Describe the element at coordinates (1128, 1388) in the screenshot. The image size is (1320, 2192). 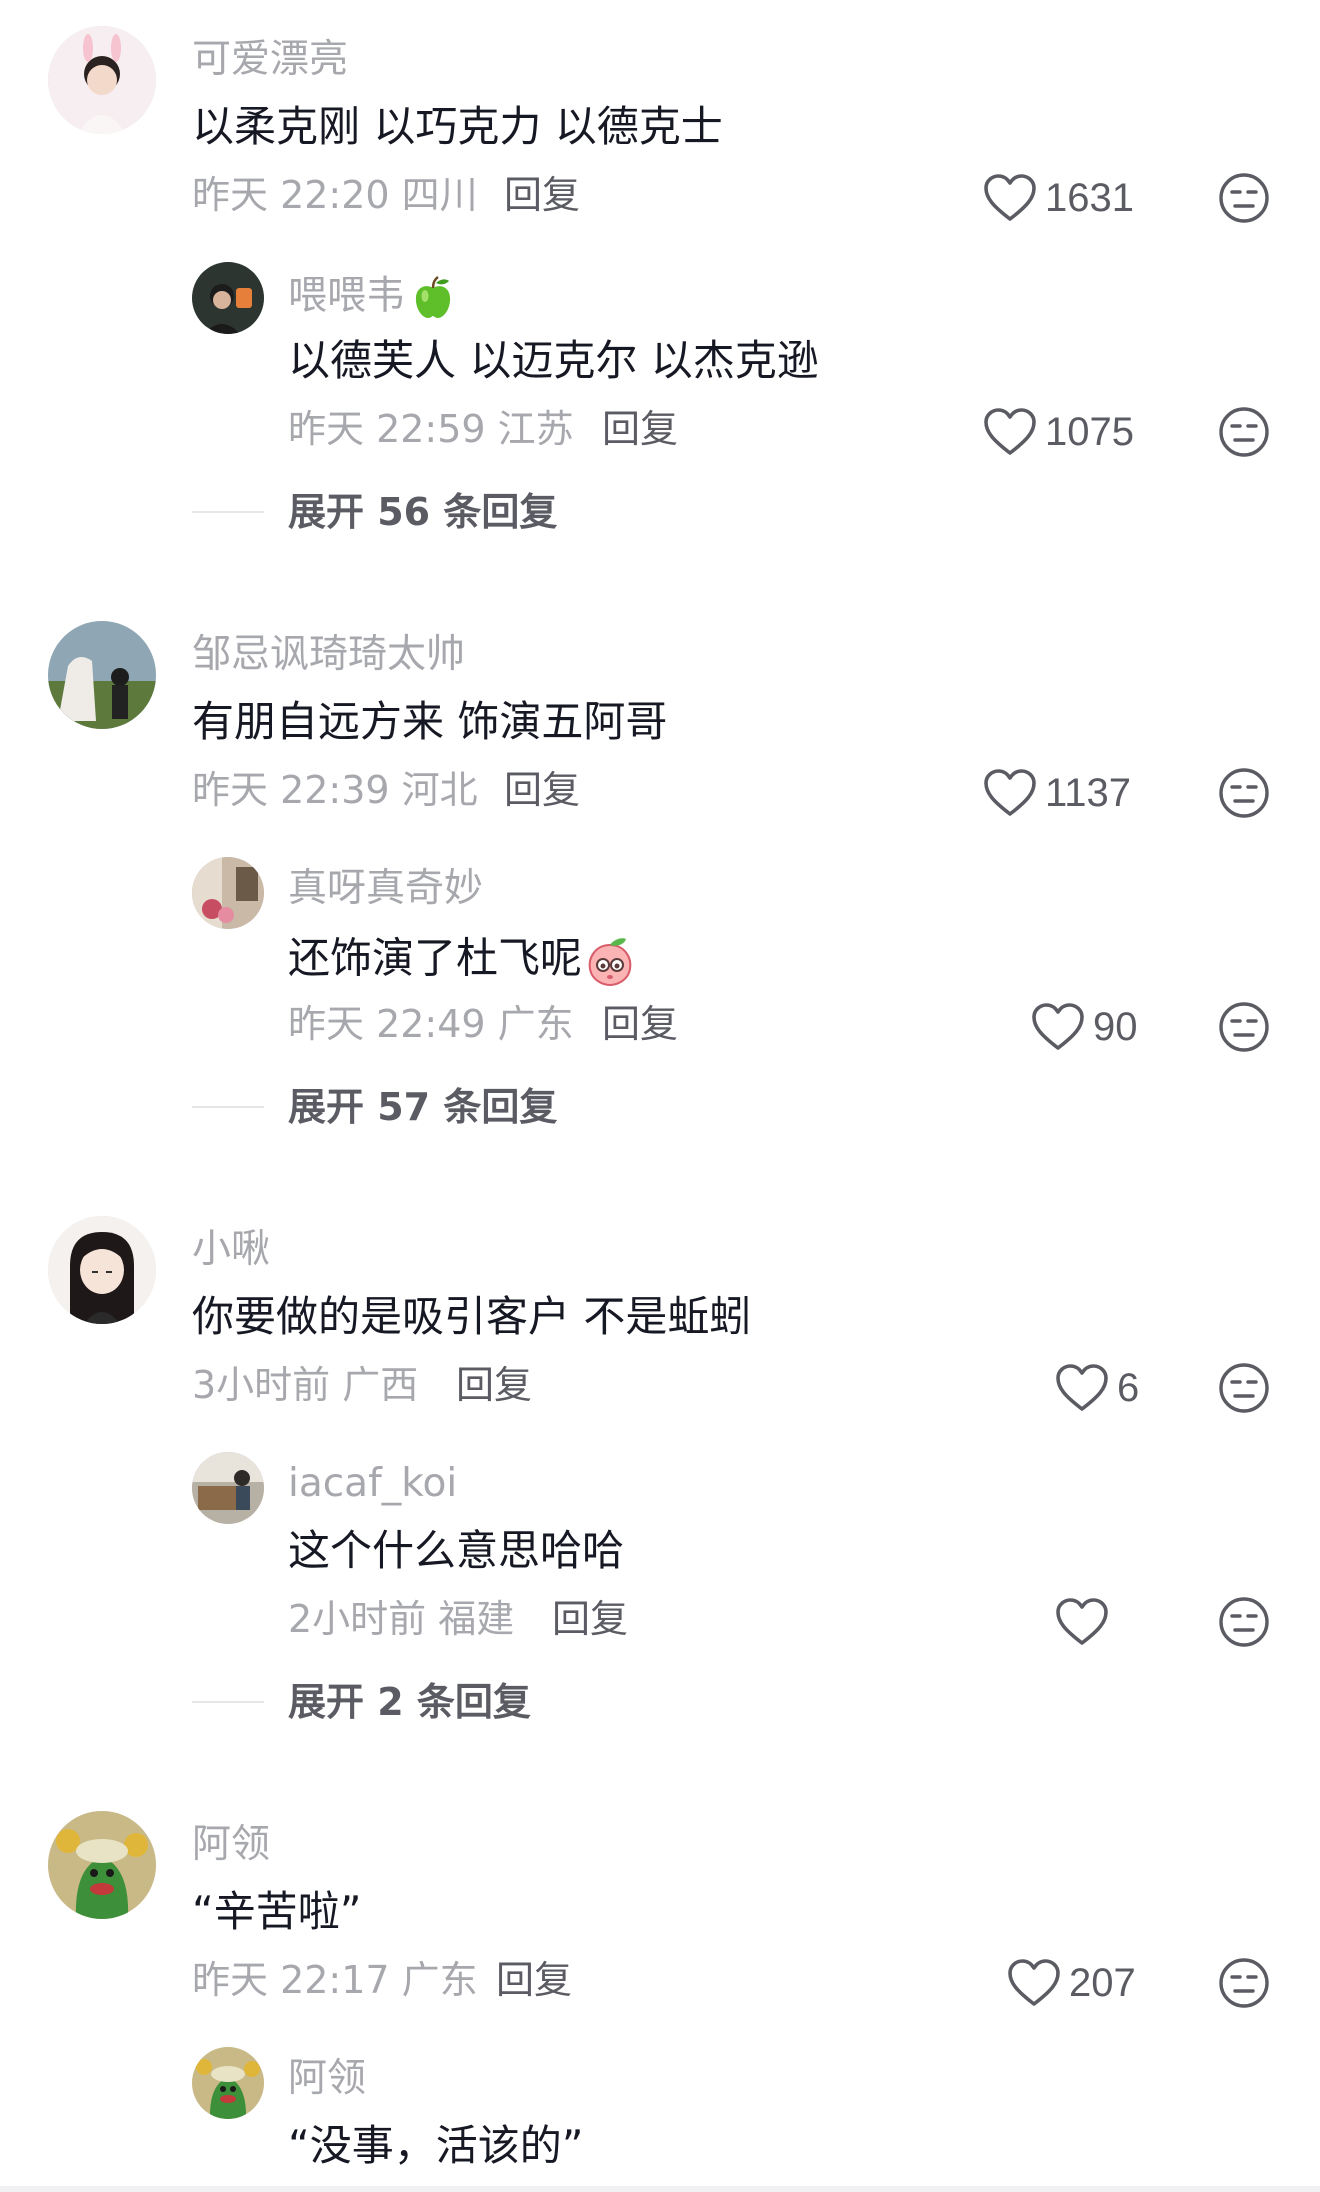
I see `like-count: 6` at that location.